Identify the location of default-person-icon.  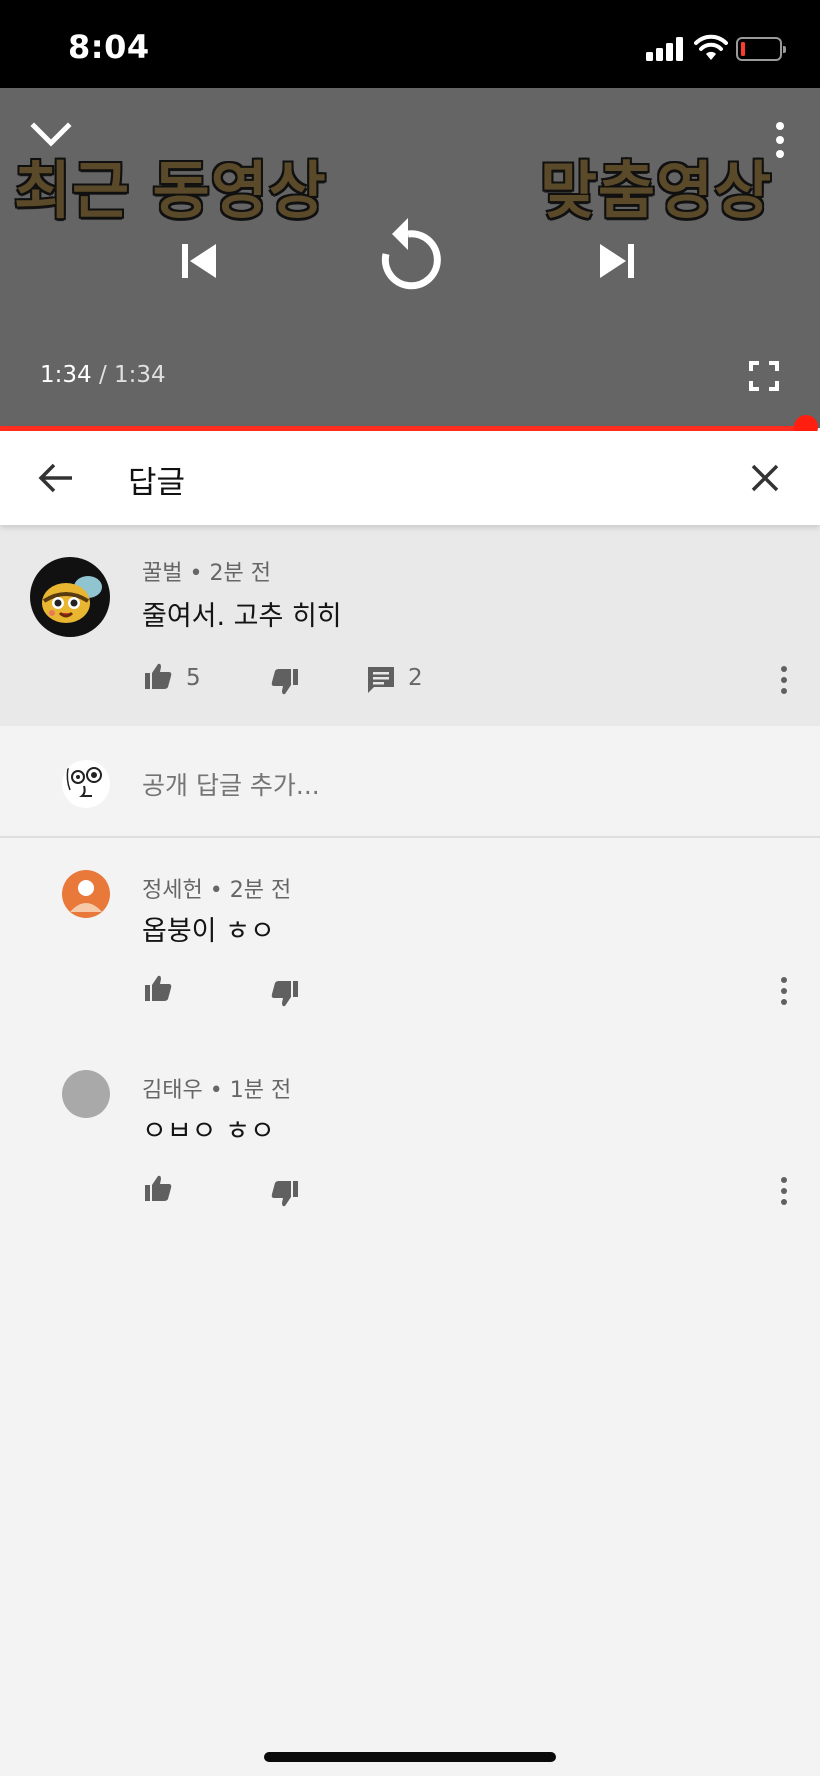
(86, 896).